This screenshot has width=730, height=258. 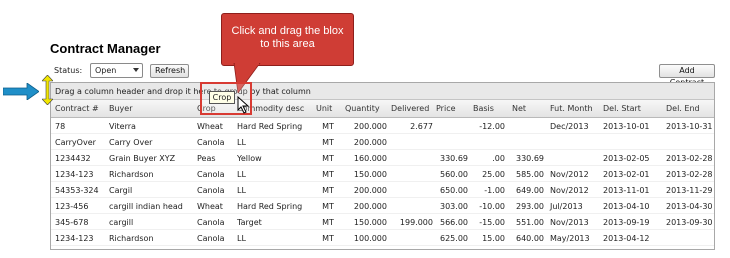 I want to click on table-cell: Target, so click(x=249, y=222).